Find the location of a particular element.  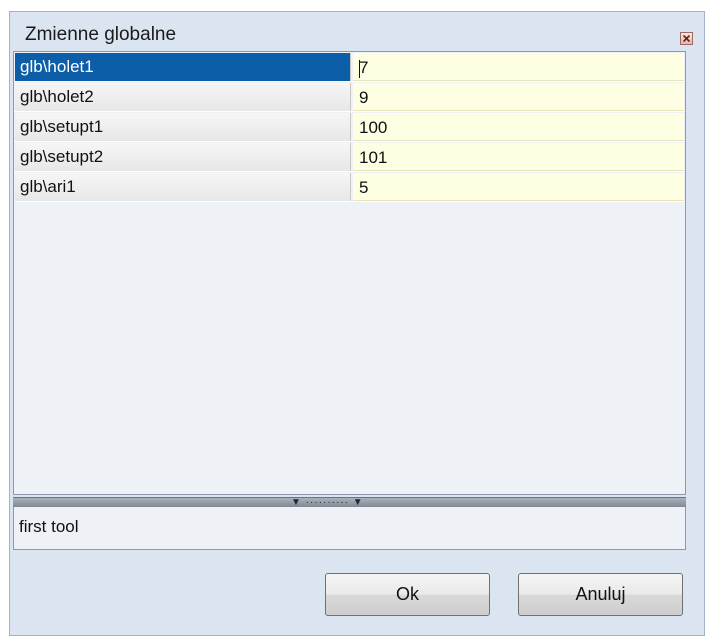

table-row: glb\ari1 5 is located at coordinates (349, 187).